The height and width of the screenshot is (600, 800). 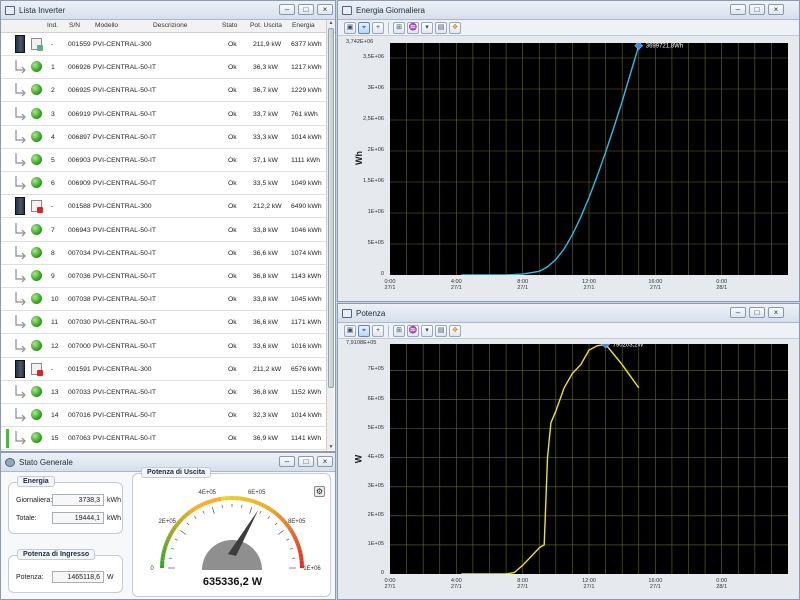 I want to click on scroll-up-icon: ▲, so click(x=331, y=23).